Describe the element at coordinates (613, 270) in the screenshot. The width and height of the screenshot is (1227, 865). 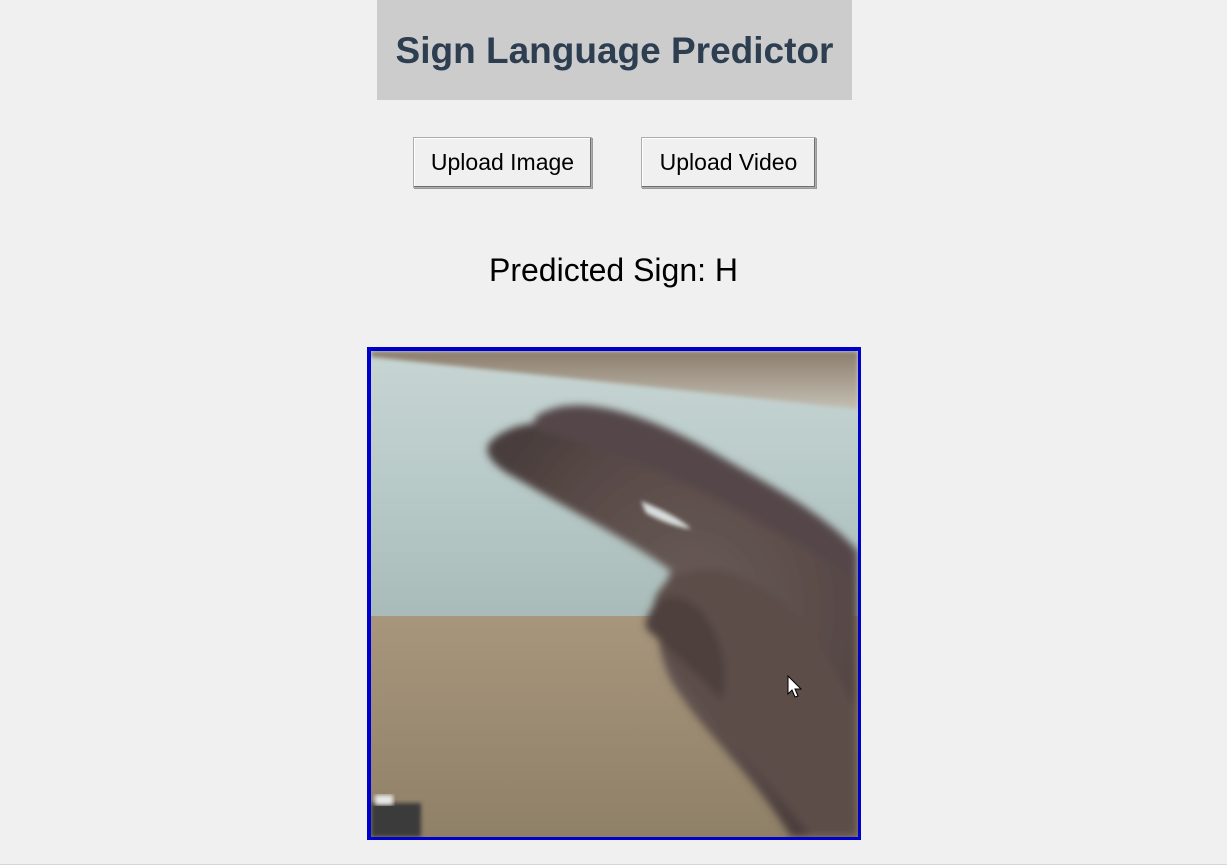
I see `predicted-sign-label: Predicted Sign: H` at that location.